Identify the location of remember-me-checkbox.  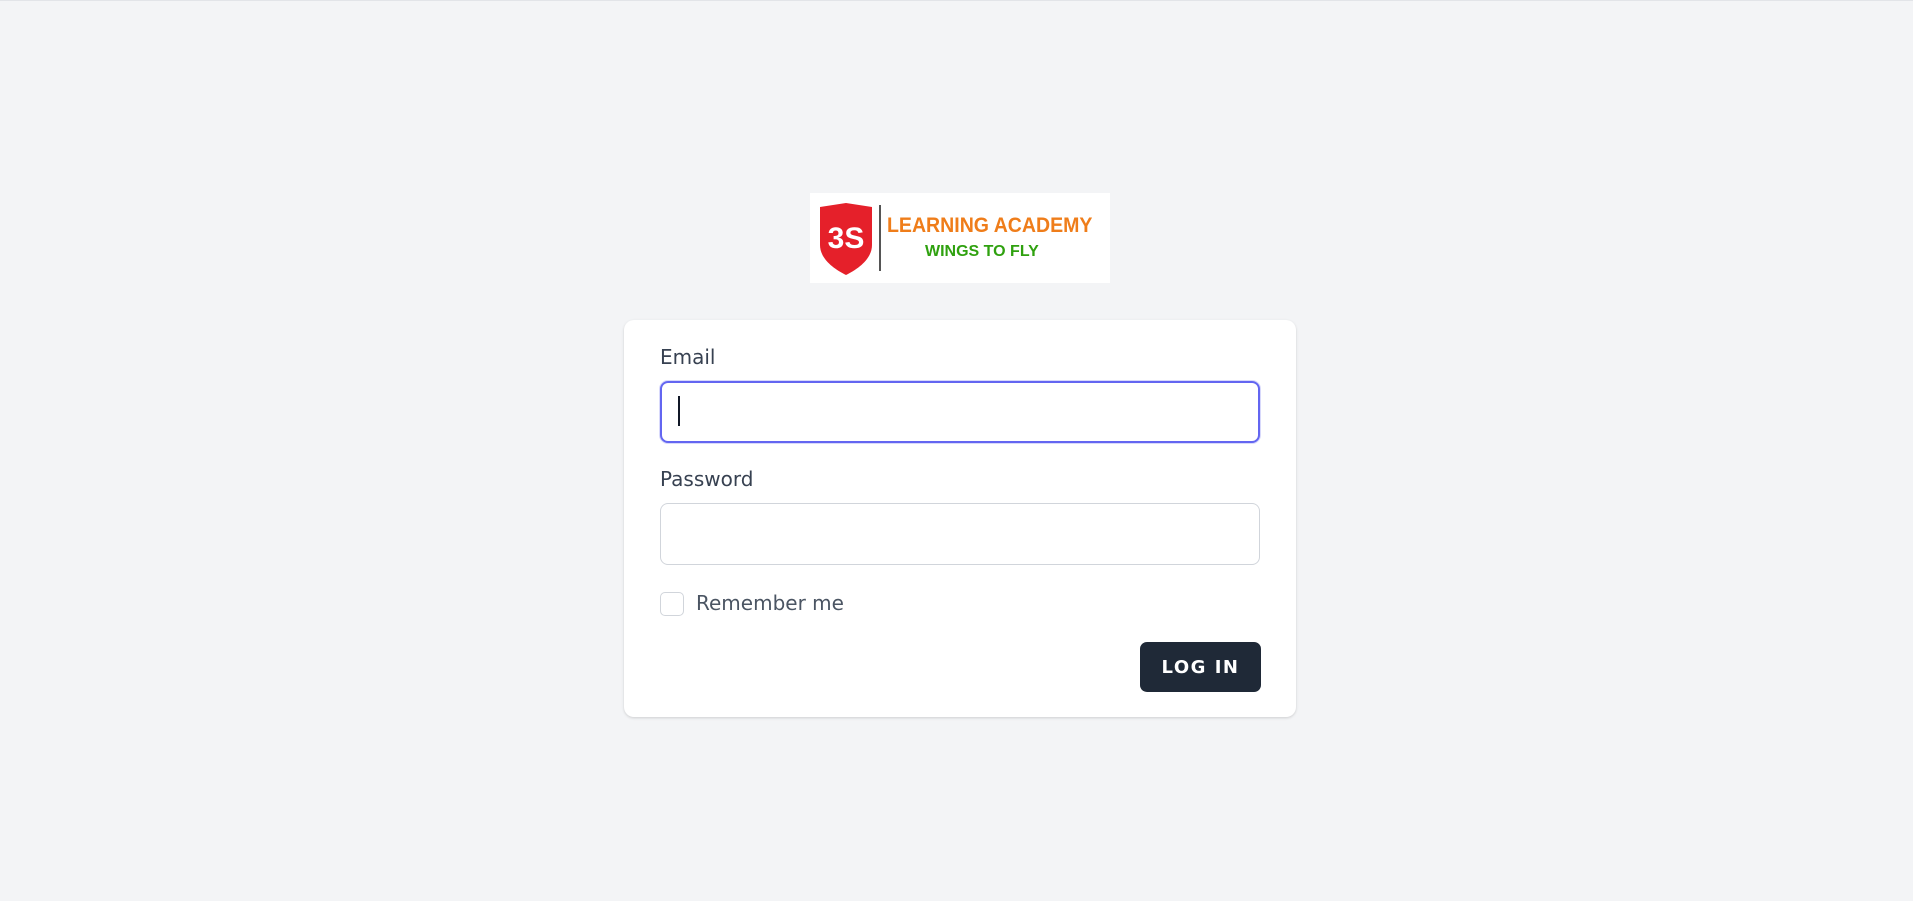
(672, 604).